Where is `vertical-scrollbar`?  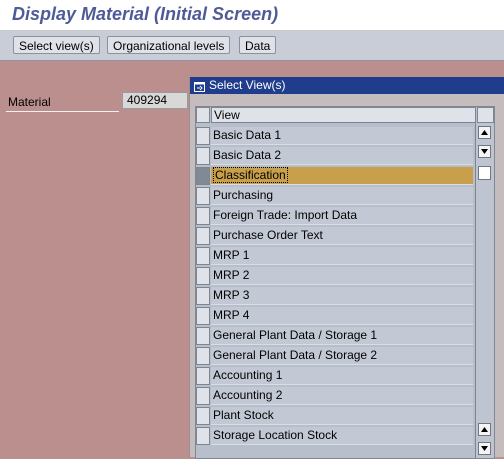 vertical-scrollbar is located at coordinates (484, 290).